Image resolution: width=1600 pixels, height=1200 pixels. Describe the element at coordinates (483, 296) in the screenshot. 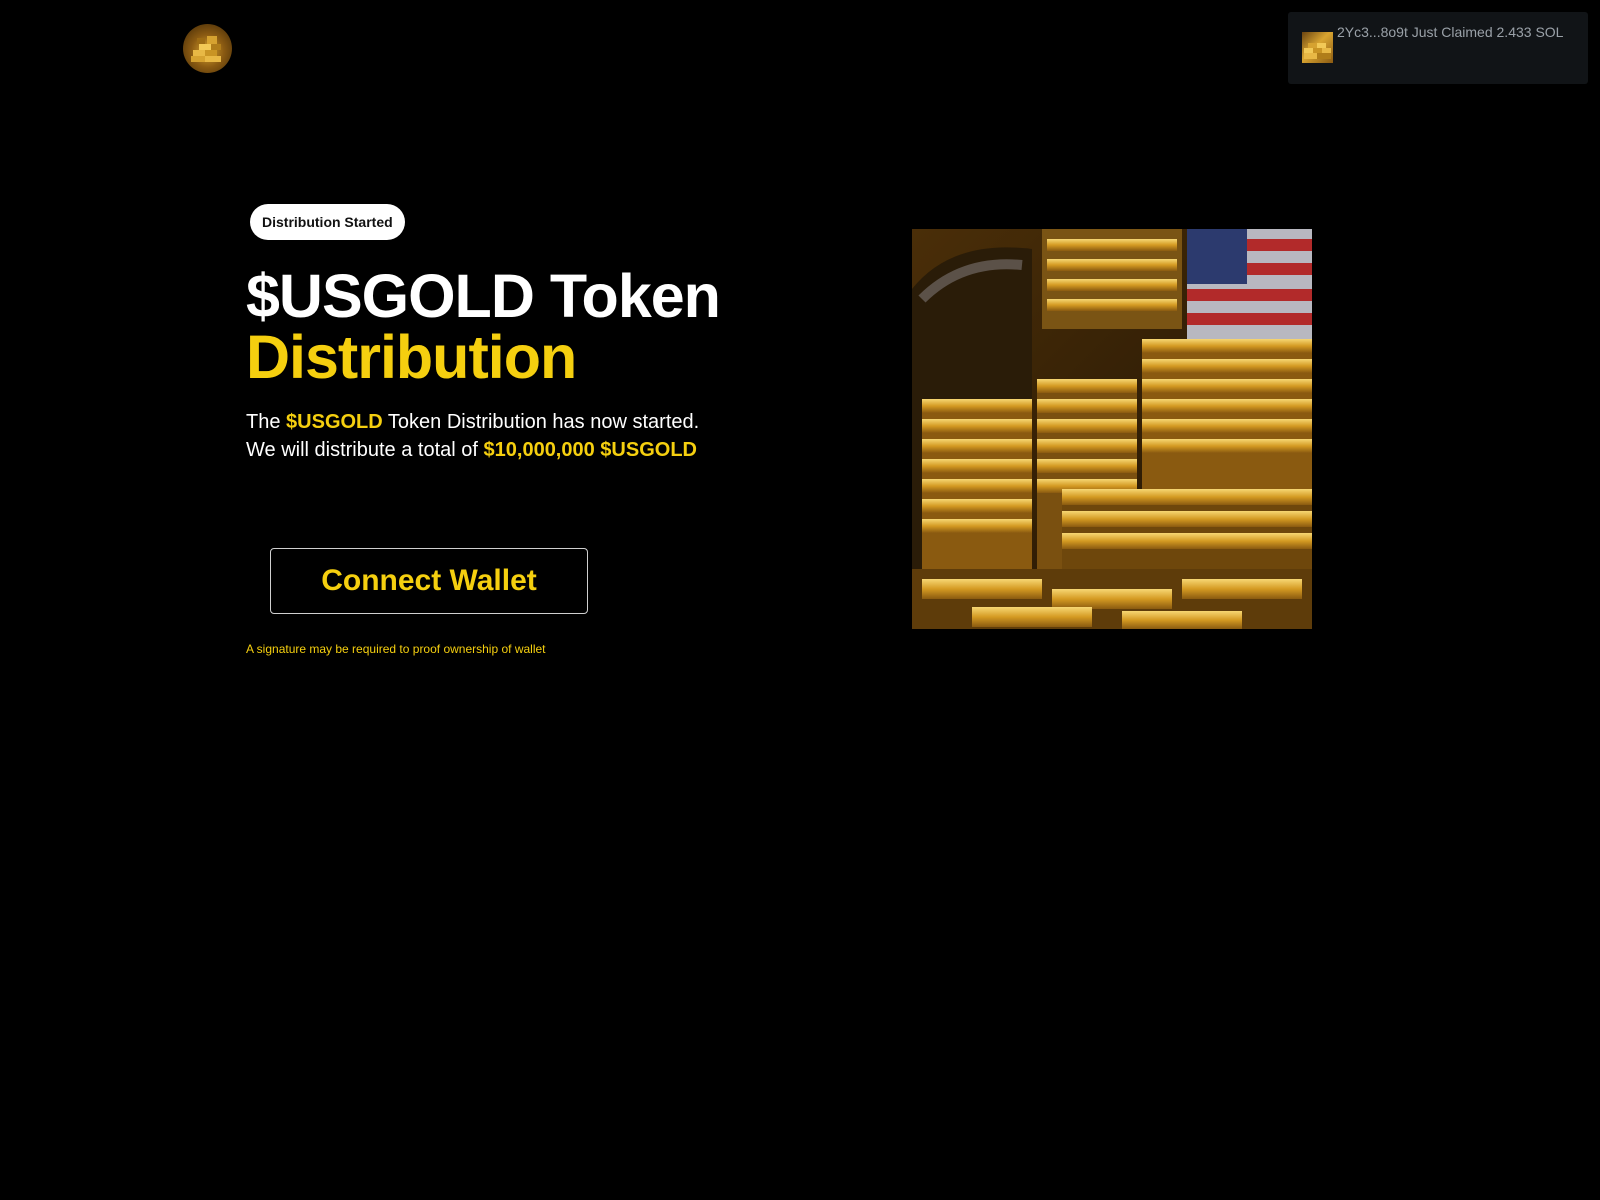

I see `title-line-1: $USGOLD Token` at that location.